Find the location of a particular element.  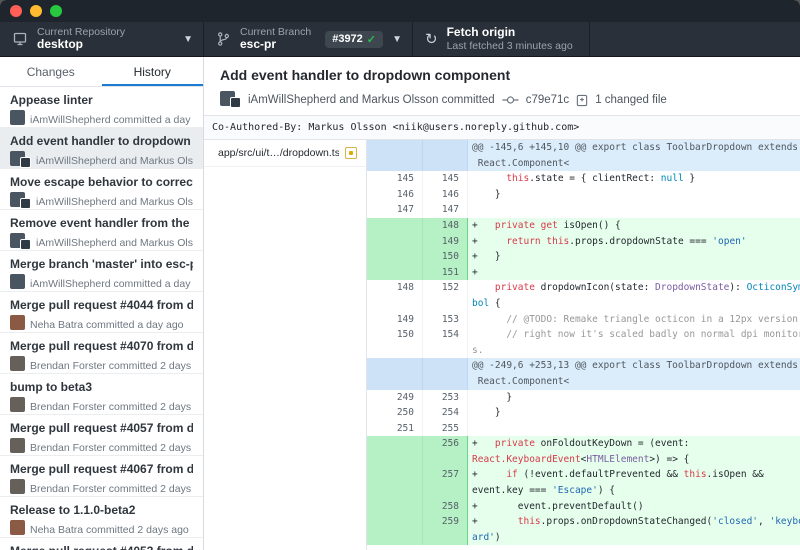

diff-context-line: 251 255 is located at coordinates (583, 428).